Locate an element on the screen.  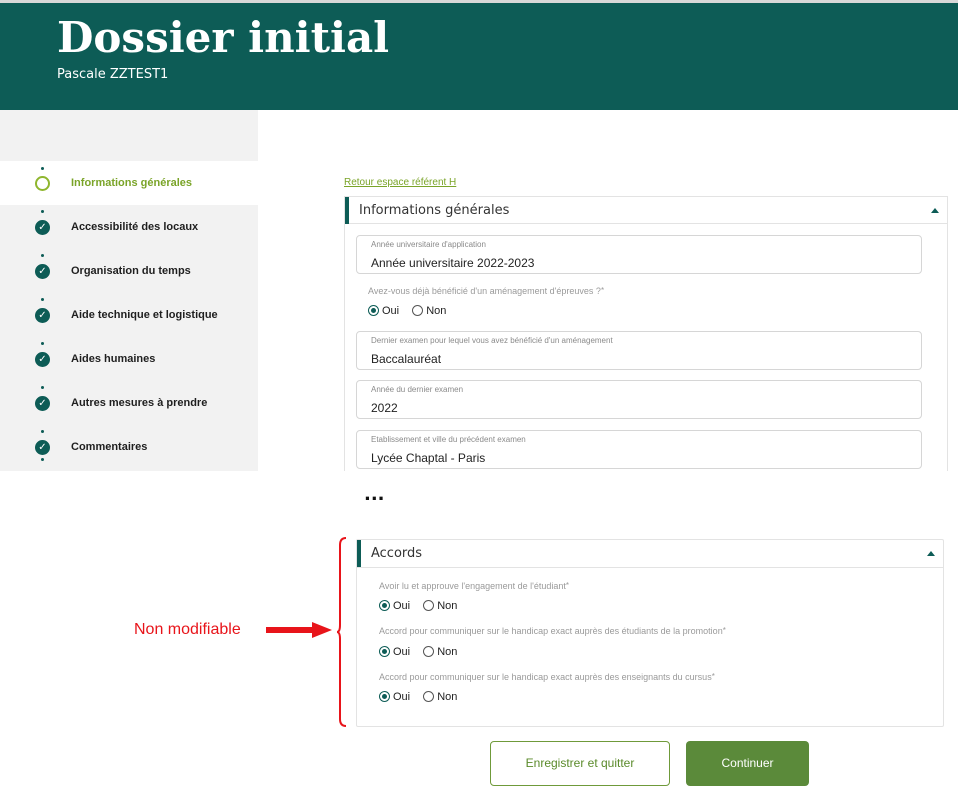
panel-title: Accords is located at coordinates (397, 553).